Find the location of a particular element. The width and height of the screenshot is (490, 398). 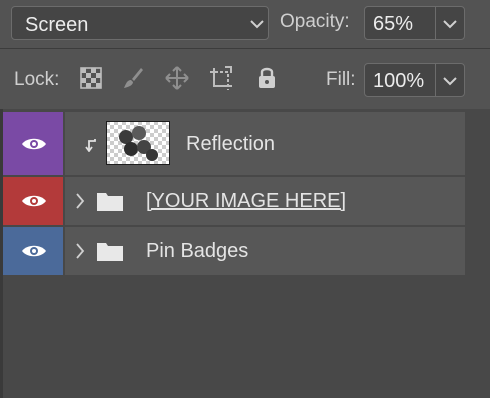

blend-mode-select: Screen is located at coordinates (140, 23).